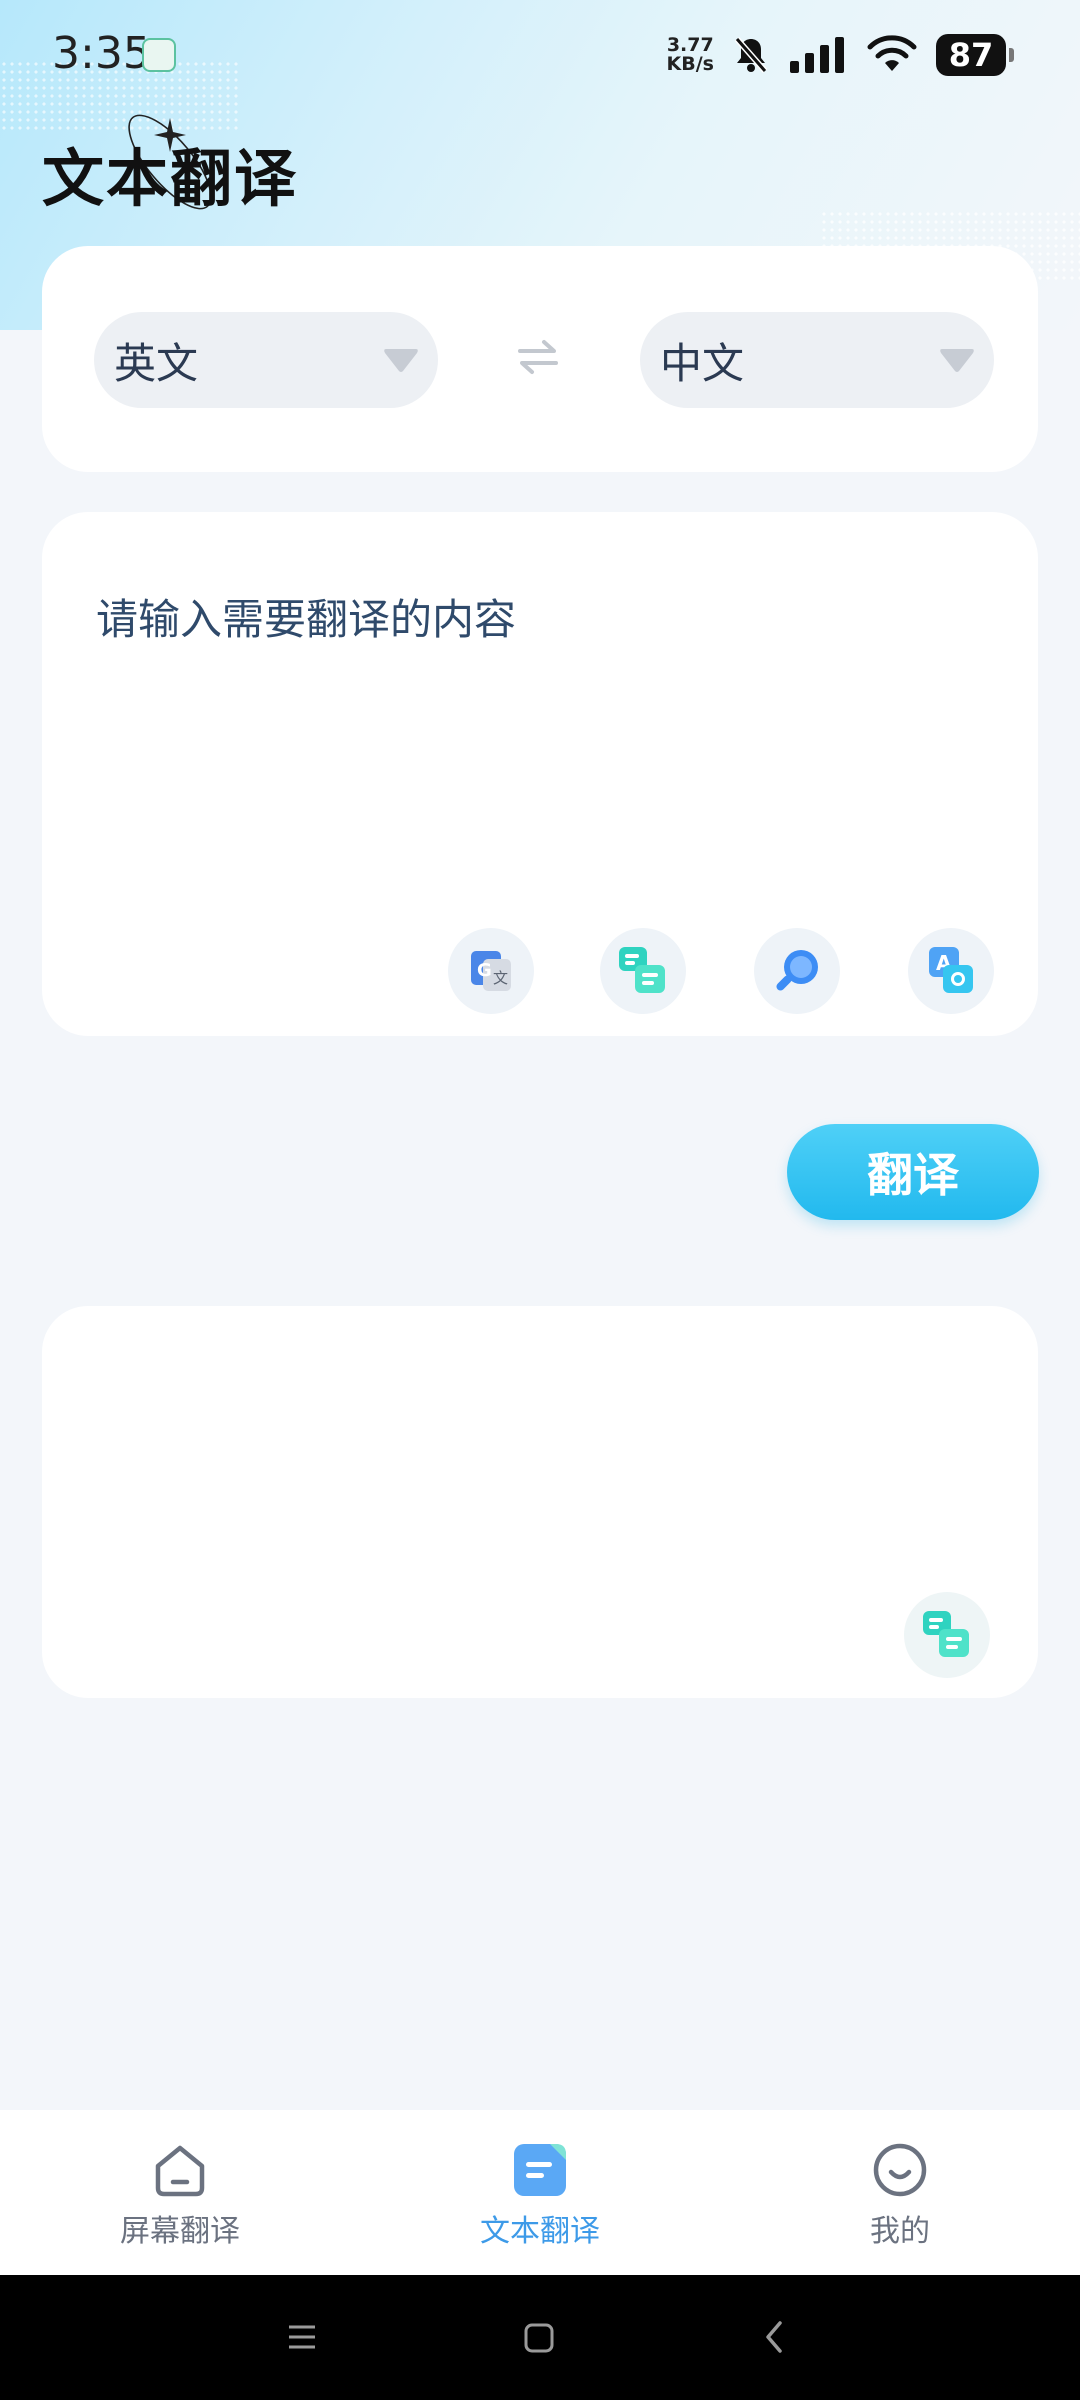 The image size is (1080, 2400). I want to click on app-notification-icon, so click(159, 55).